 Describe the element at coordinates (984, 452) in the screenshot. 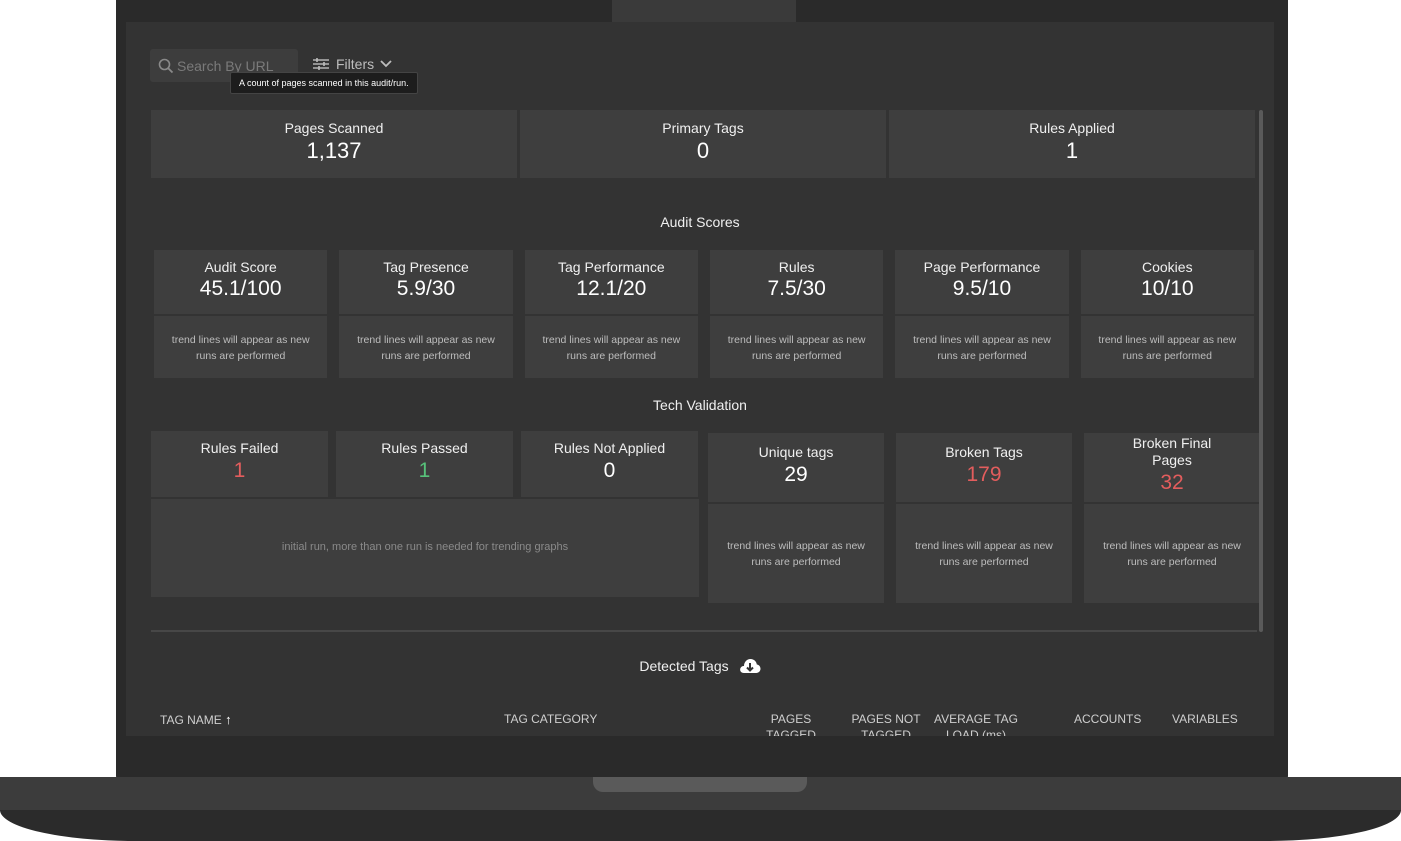

I see `card-label: Broken Tags` at that location.